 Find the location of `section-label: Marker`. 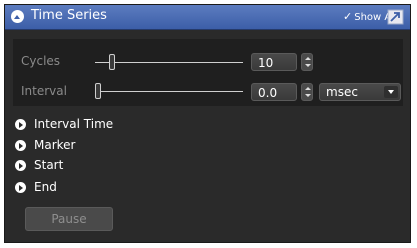

section-label: Marker is located at coordinates (55, 145).